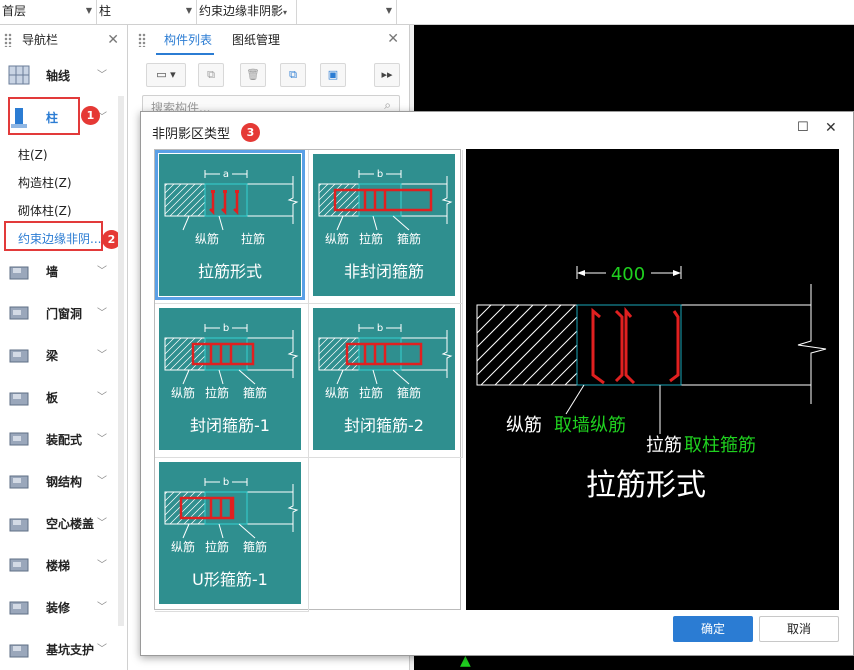 The height and width of the screenshot is (670, 854). I want to click on option-card-0: a 纵筋 拉筋 拉筋形式, so click(230, 225).